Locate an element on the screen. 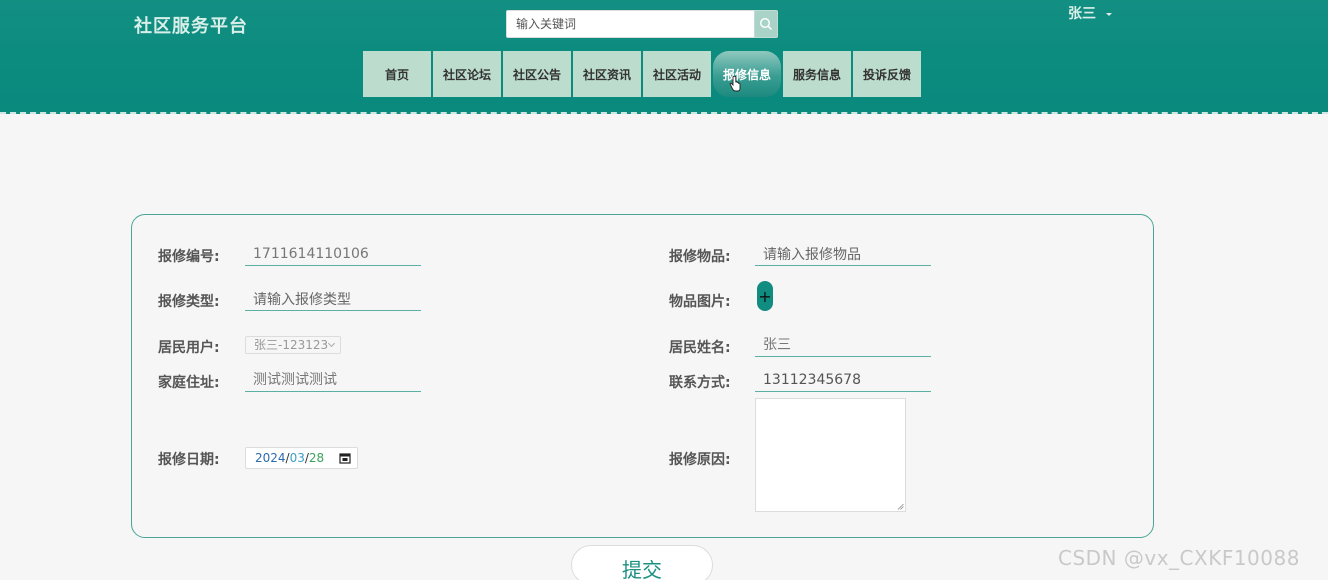  nav-item-feedback: 投诉反馈 is located at coordinates (887, 74).